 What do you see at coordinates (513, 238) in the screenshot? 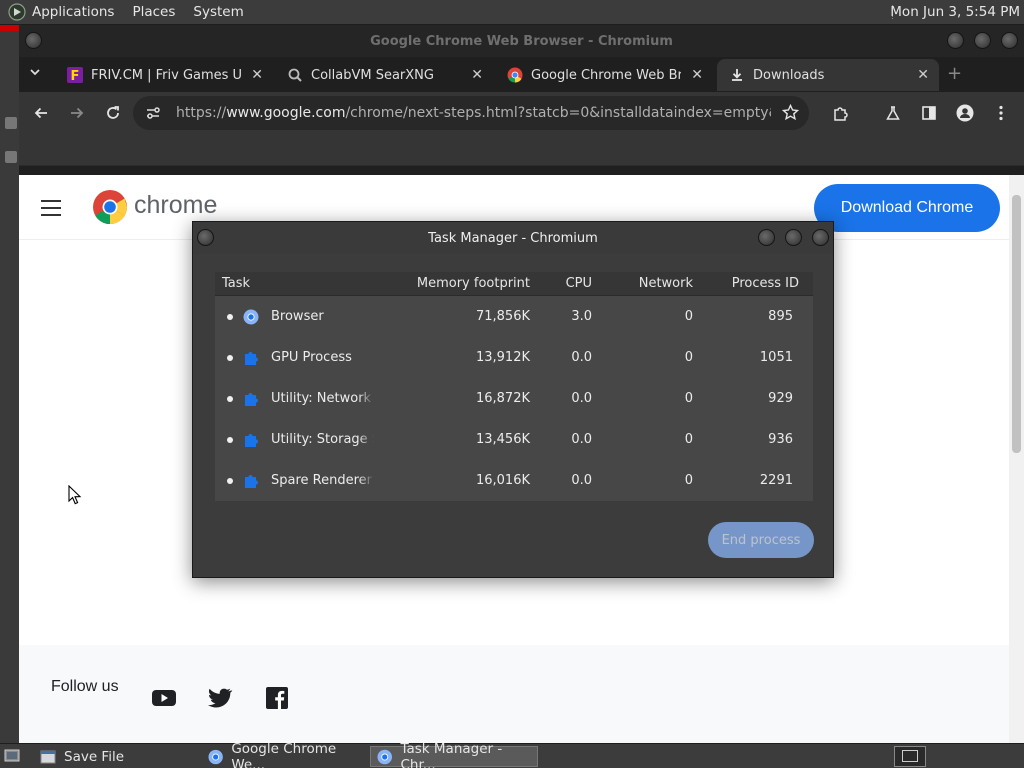
I see `task-manager-titlebar: Task Manager - Chromium` at bounding box center [513, 238].